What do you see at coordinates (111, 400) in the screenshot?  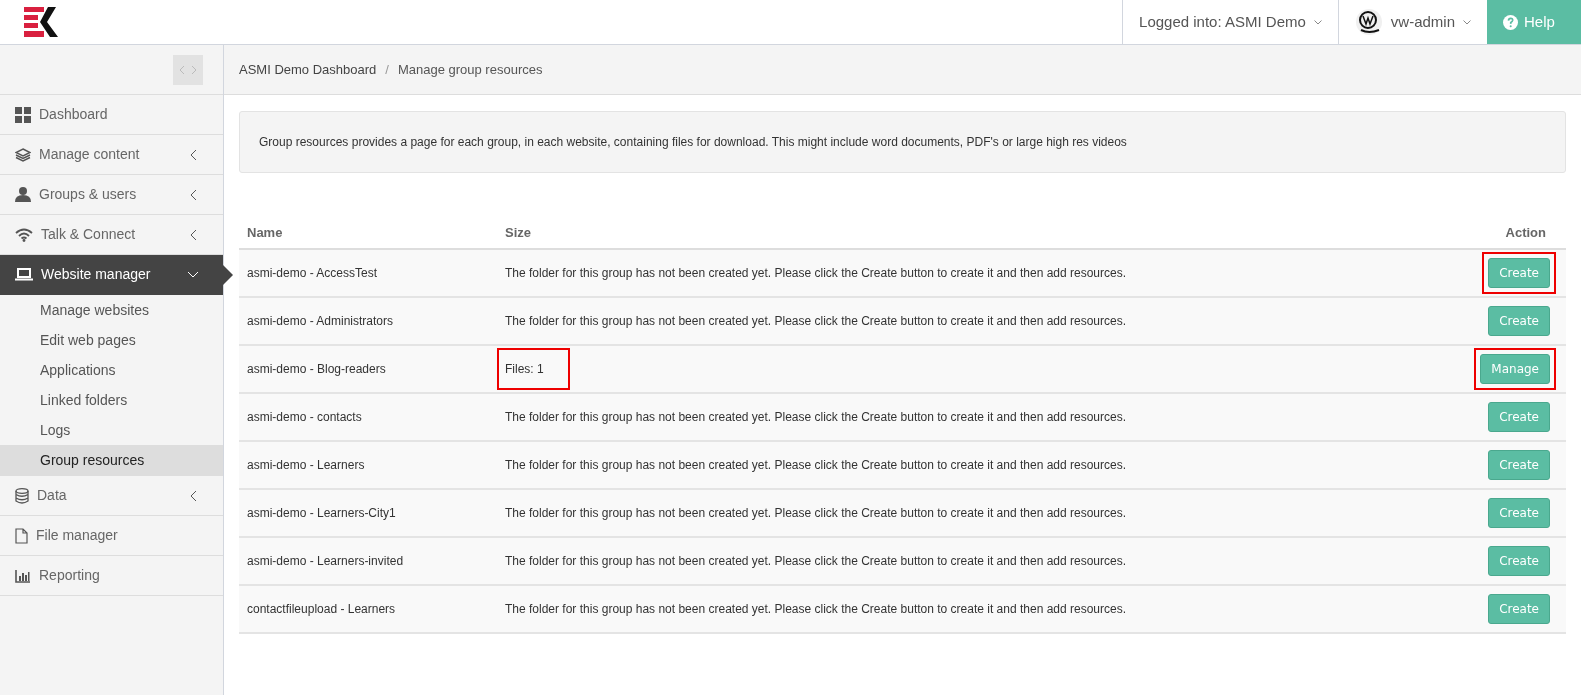 I see `submenu-item: Linked folders` at bounding box center [111, 400].